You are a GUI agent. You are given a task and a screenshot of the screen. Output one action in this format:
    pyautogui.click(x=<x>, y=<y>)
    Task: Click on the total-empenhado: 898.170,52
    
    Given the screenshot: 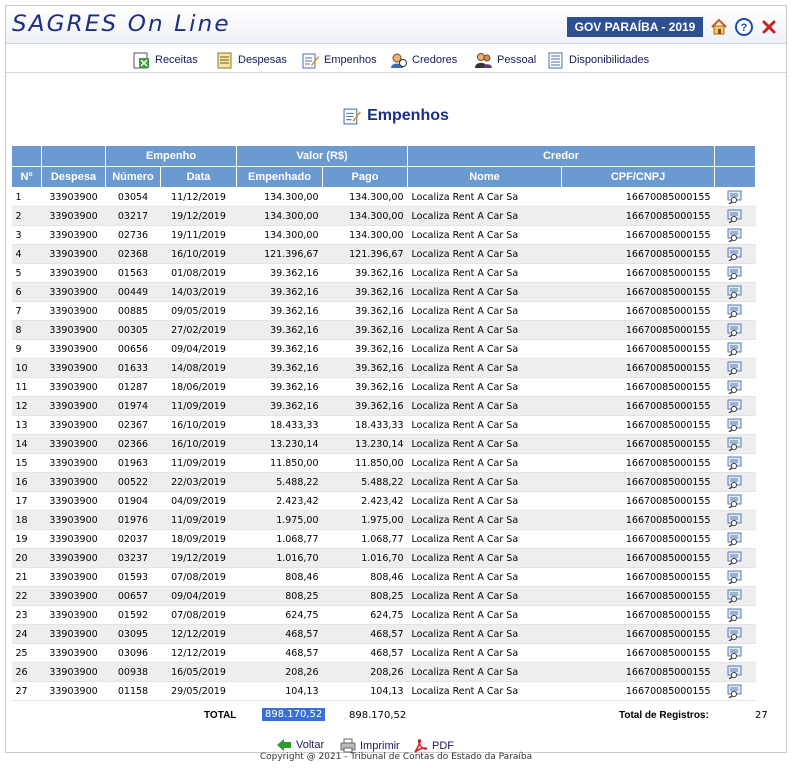 What is the action you would take?
    pyautogui.click(x=294, y=714)
    